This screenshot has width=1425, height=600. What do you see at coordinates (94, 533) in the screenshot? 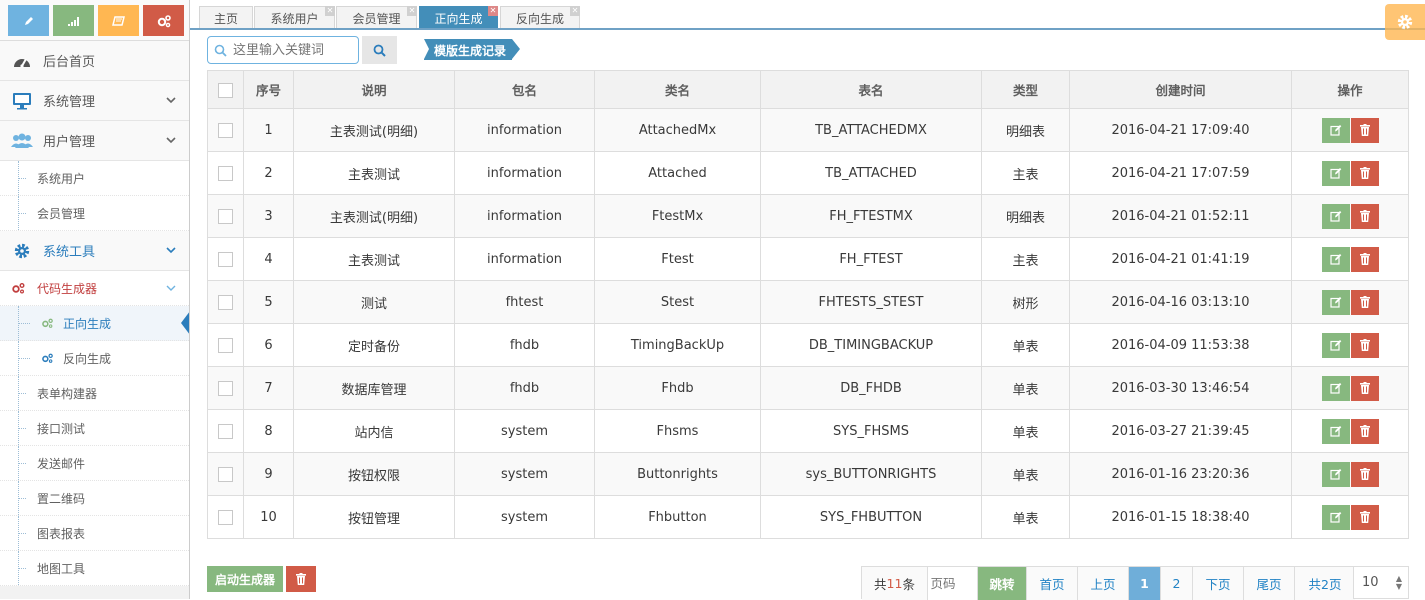
I see `sidebar-item-chart-report: 图表报表` at bounding box center [94, 533].